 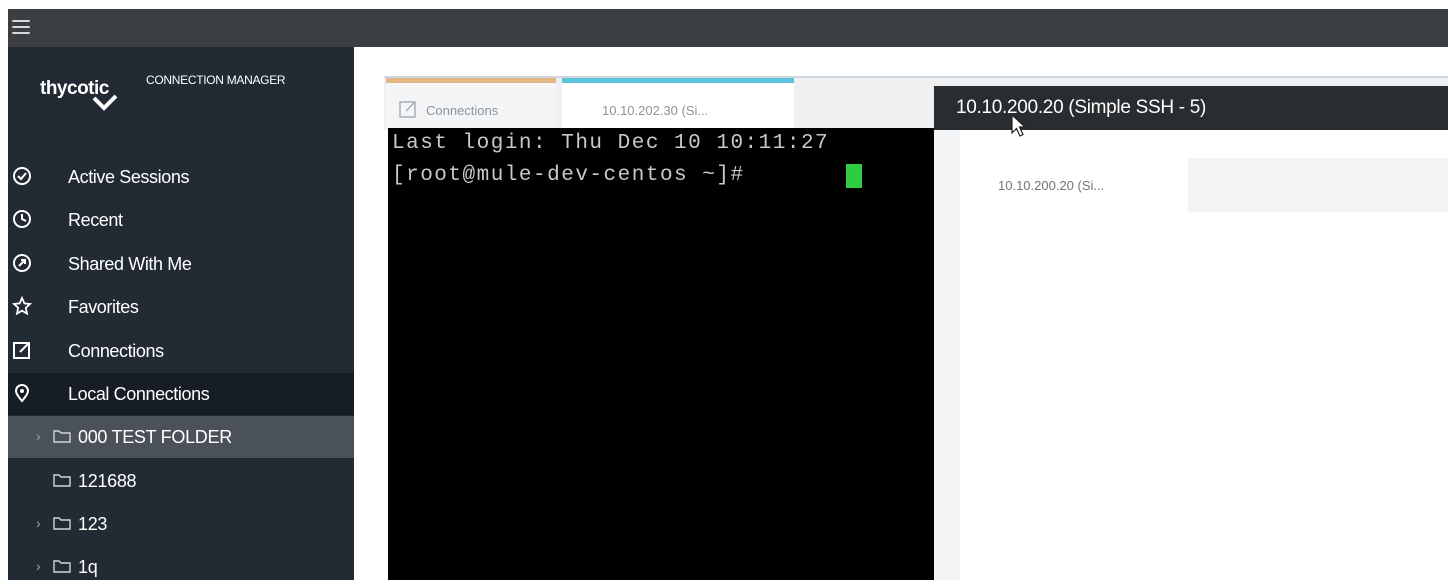 I want to click on logo-subtitle: CONNECTION MANAGER, so click(x=216, y=80).